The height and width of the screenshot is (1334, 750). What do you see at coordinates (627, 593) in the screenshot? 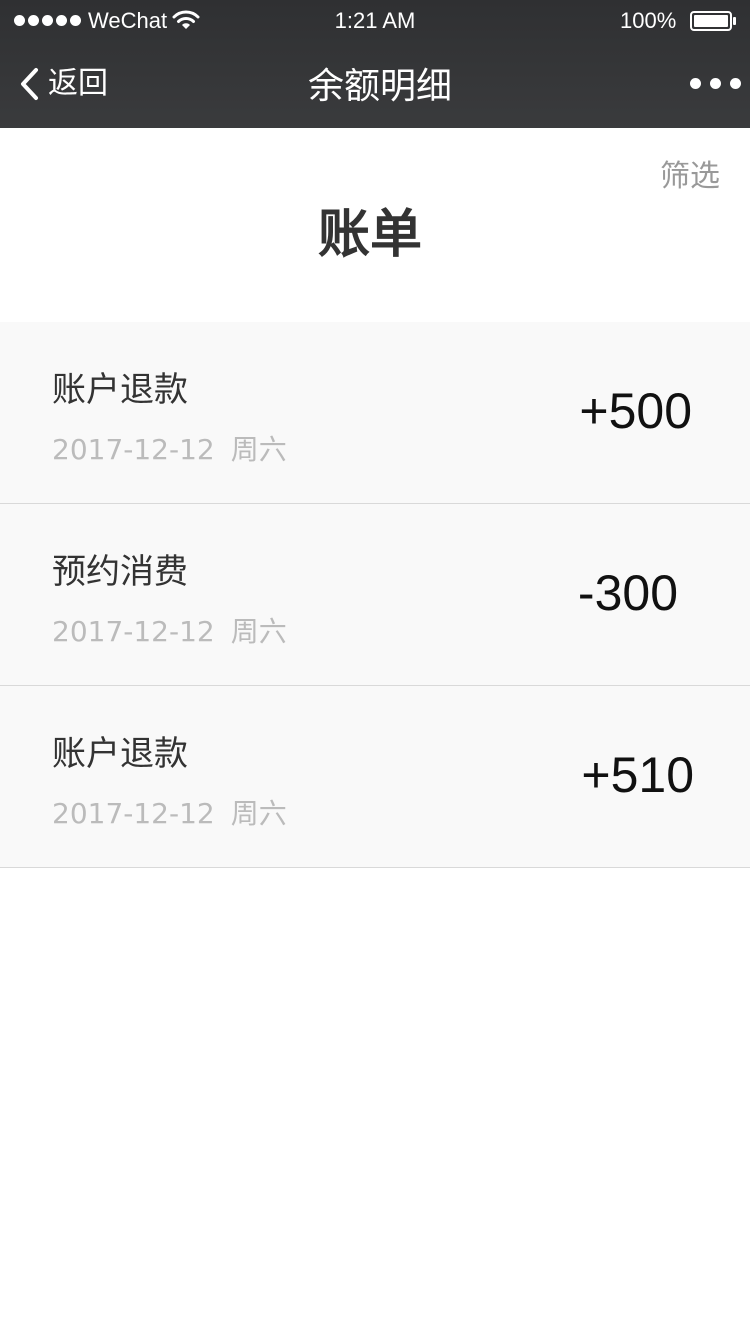
I see `transaction-amount: -300` at bounding box center [627, 593].